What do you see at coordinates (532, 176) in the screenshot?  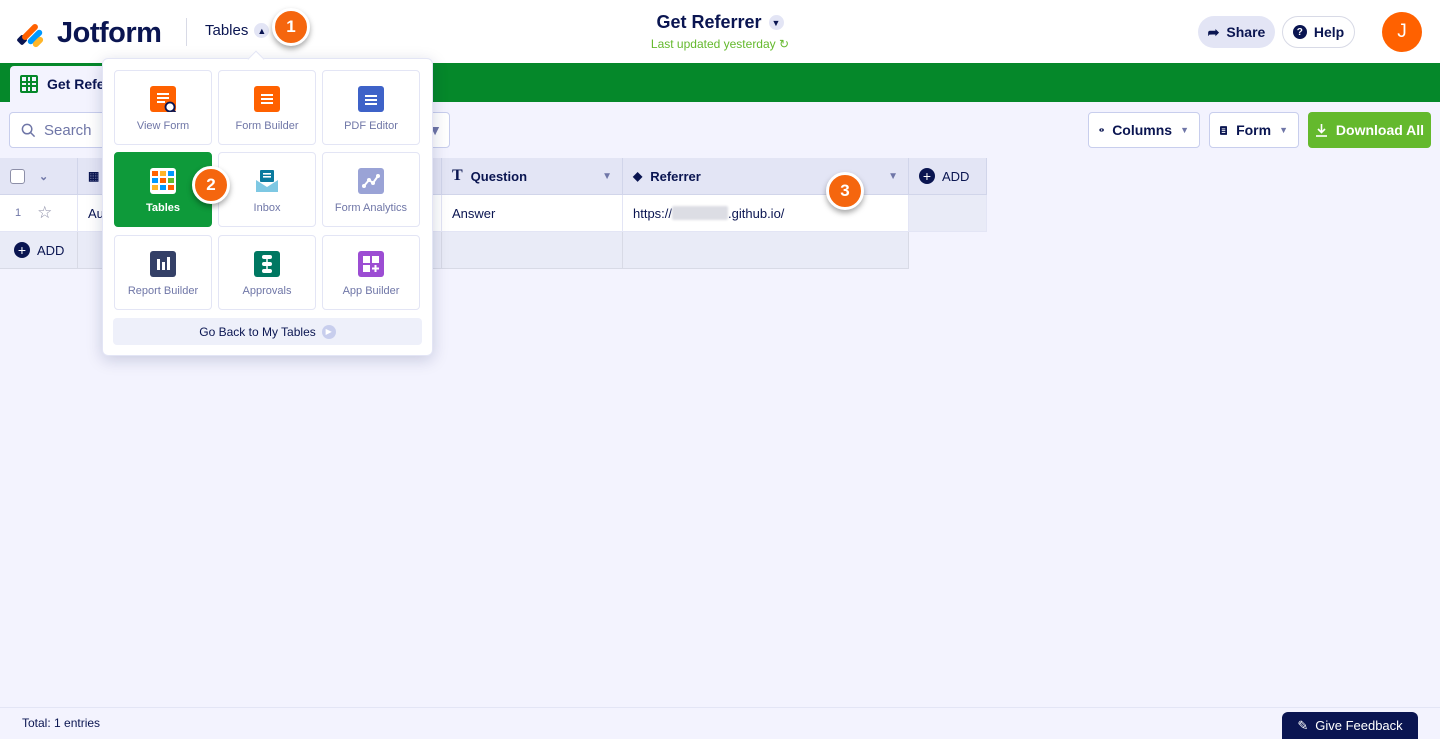 I see `column-header-question: T Question ▼` at bounding box center [532, 176].